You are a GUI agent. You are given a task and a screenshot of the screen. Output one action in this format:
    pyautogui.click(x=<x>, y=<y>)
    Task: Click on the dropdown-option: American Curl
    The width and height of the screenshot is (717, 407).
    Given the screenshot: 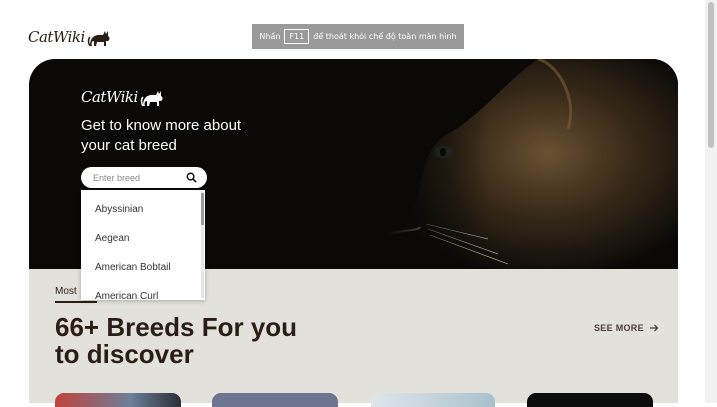 What is the action you would take?
    pyautogui.click(x=143, y=291)
    